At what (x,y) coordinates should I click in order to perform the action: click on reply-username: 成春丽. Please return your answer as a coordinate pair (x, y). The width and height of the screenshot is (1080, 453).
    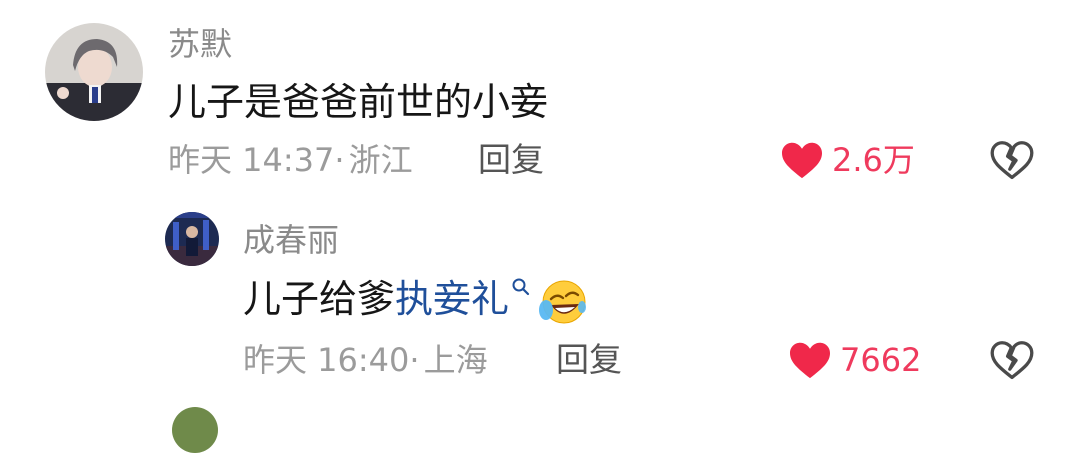
    Looking at the image, I should click on (291, 240).